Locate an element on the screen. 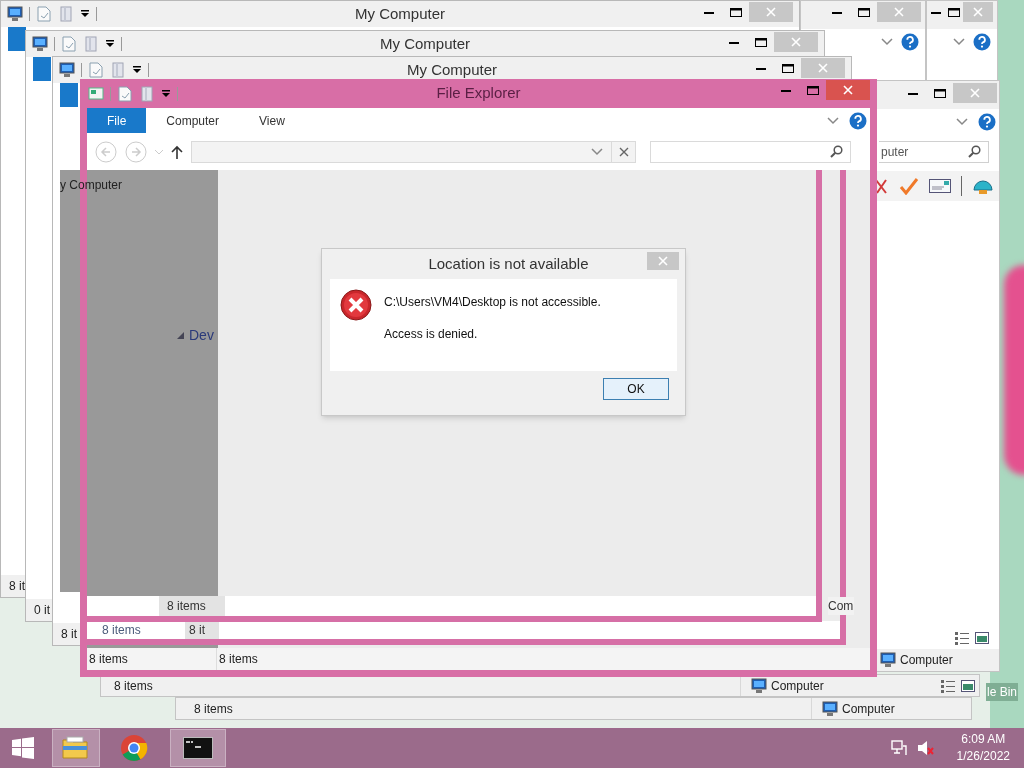 This screenshot has height=768, width=1024. date-text: 1/26/2022 is located at coordinates (983, 756).